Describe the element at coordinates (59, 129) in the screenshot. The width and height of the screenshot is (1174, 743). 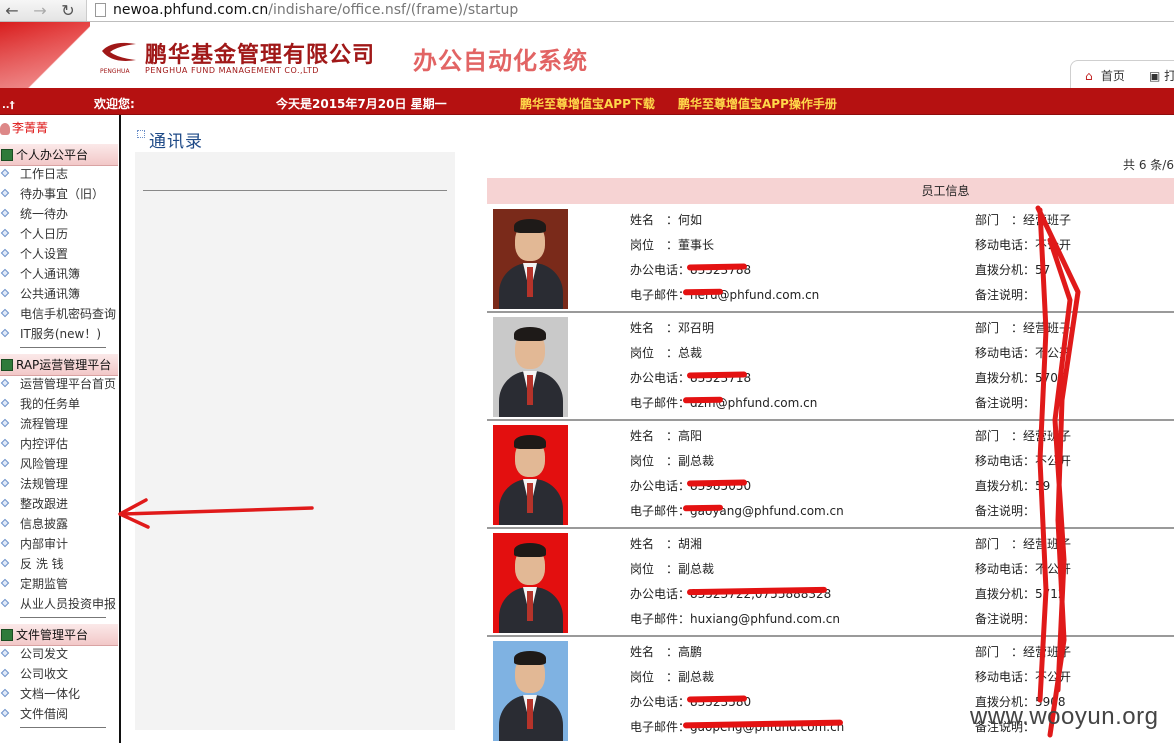
I see `current-user: 李菁菁` at that location.